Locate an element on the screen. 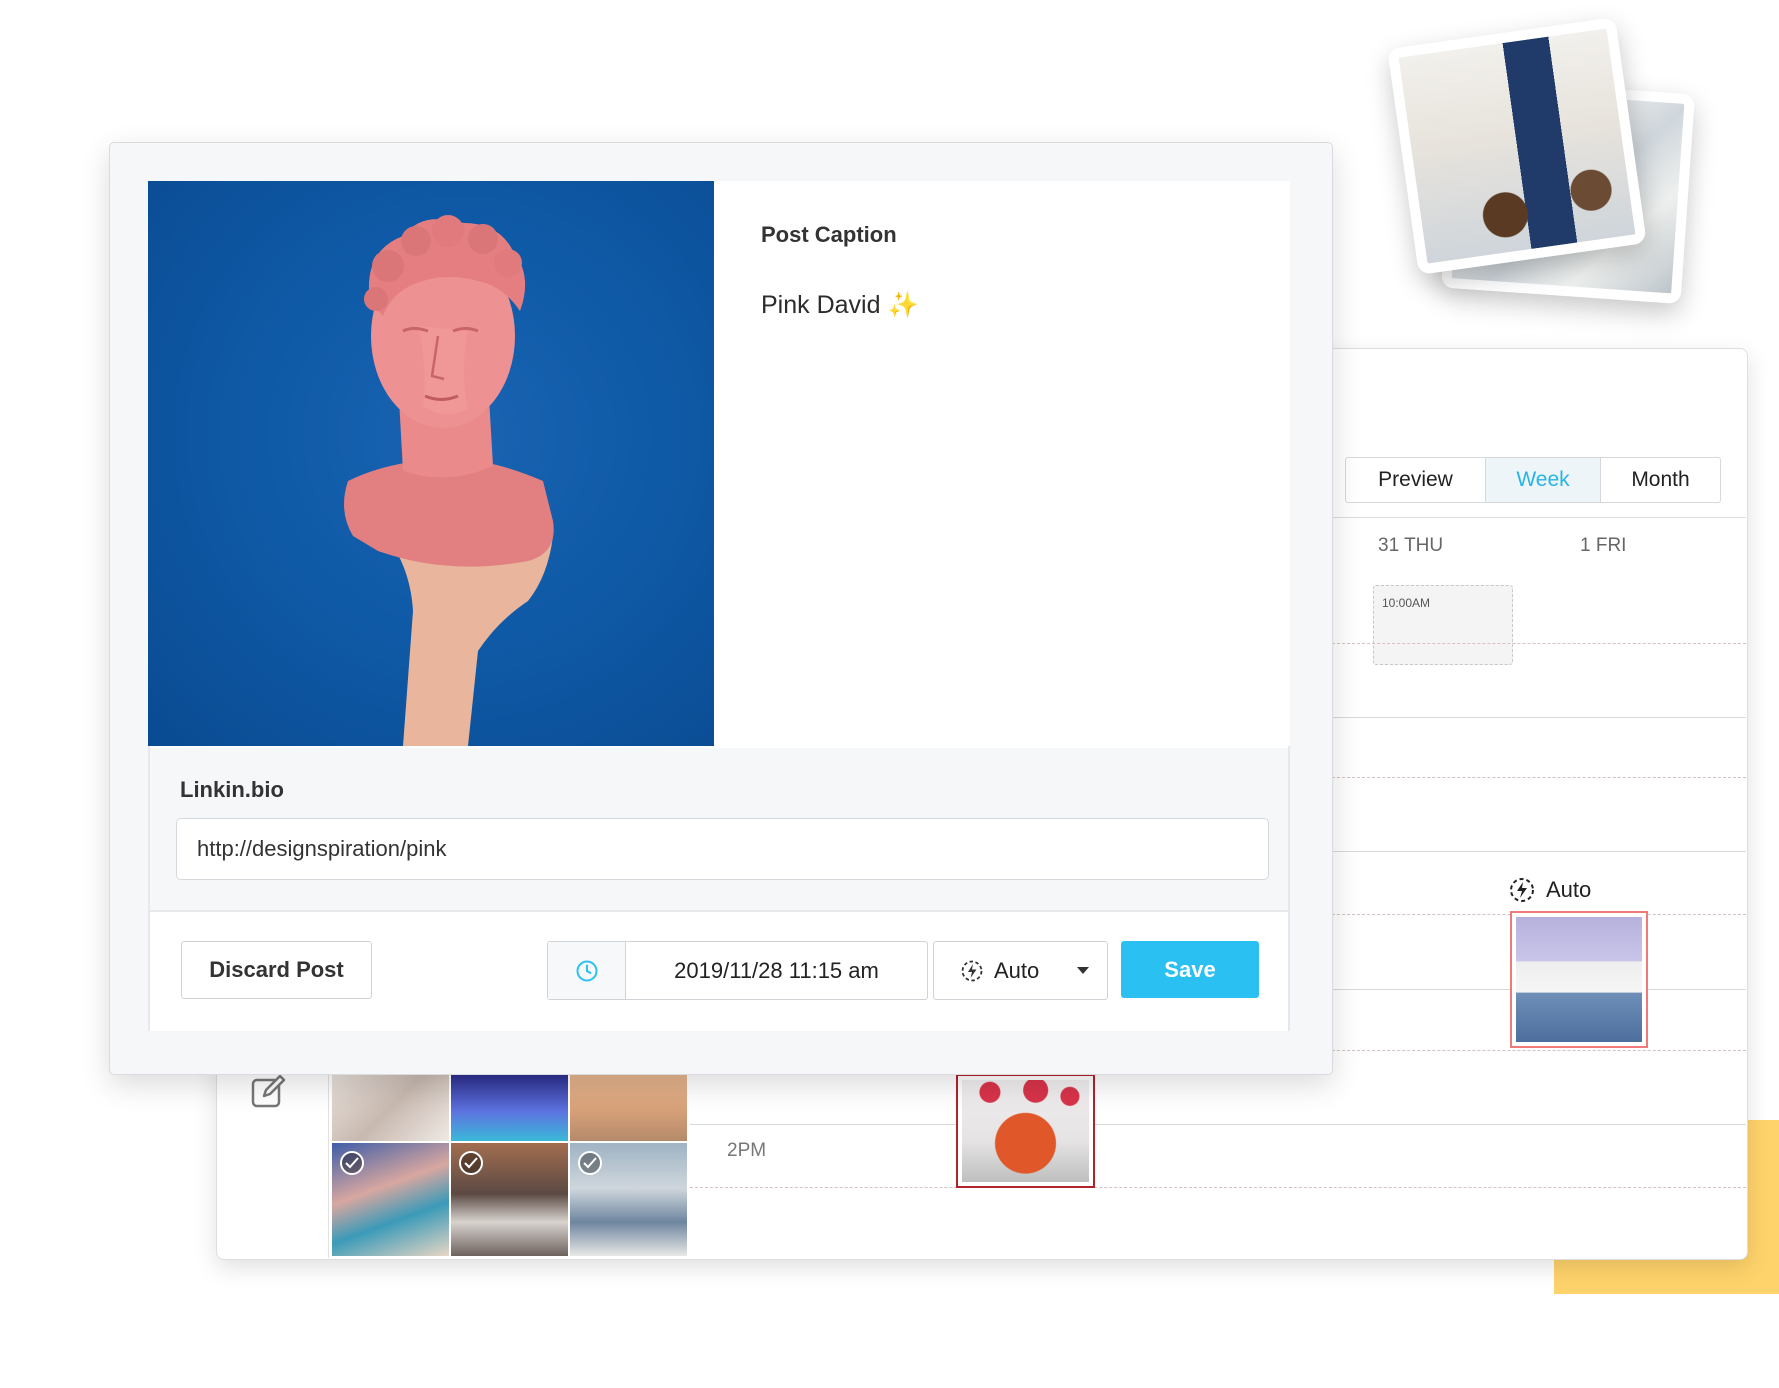  hour-line-2pm is located at coordinates (1218, 1124).